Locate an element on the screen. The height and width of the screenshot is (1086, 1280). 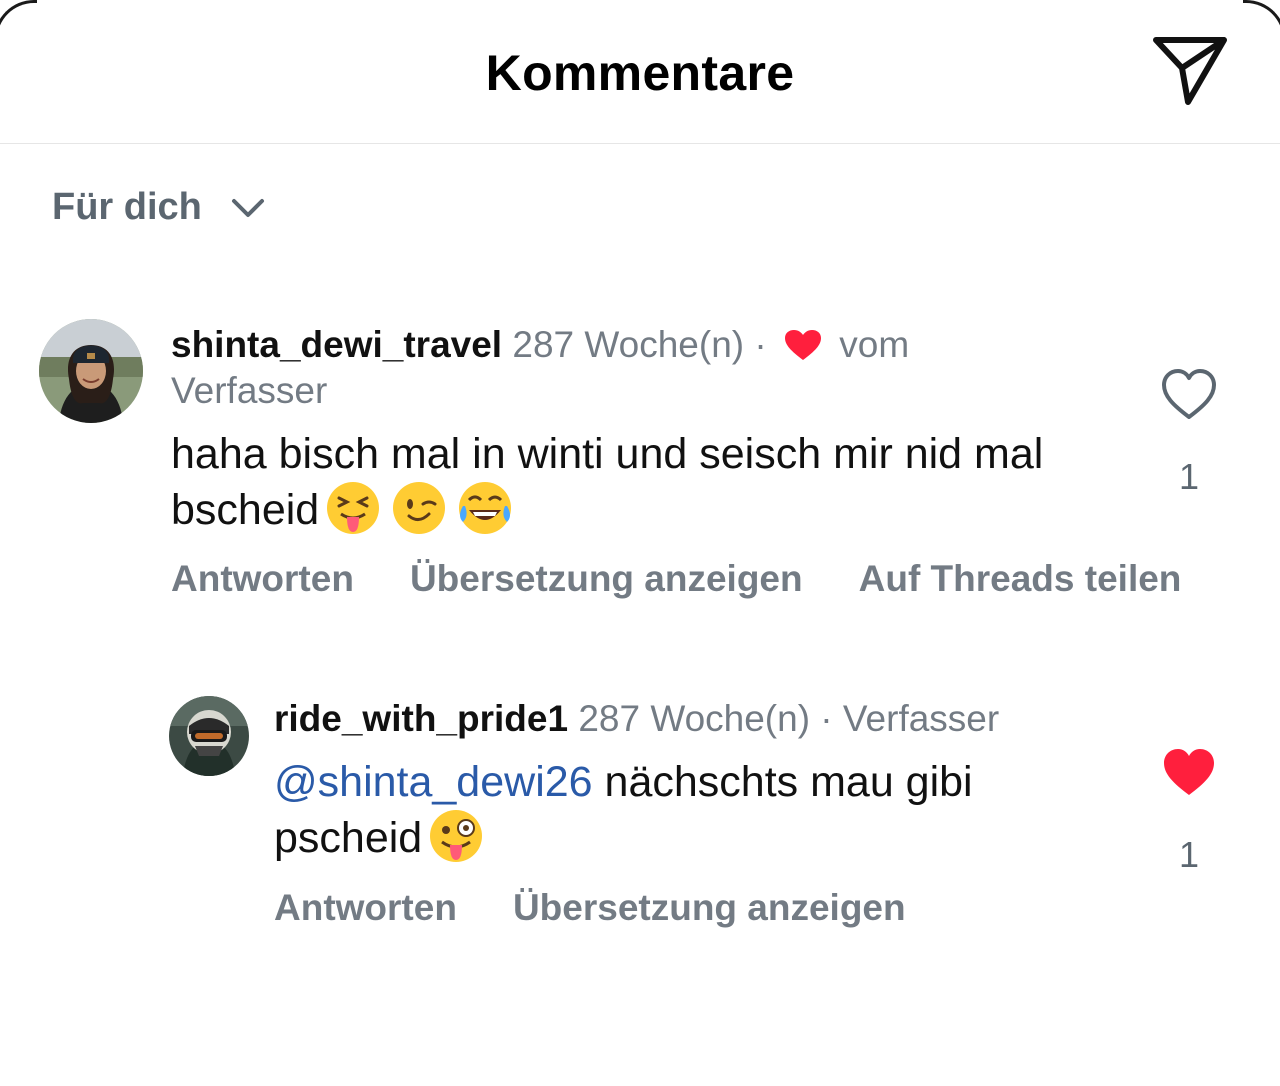
sheet-header: Kommentare is located at coordinates (640, 72).